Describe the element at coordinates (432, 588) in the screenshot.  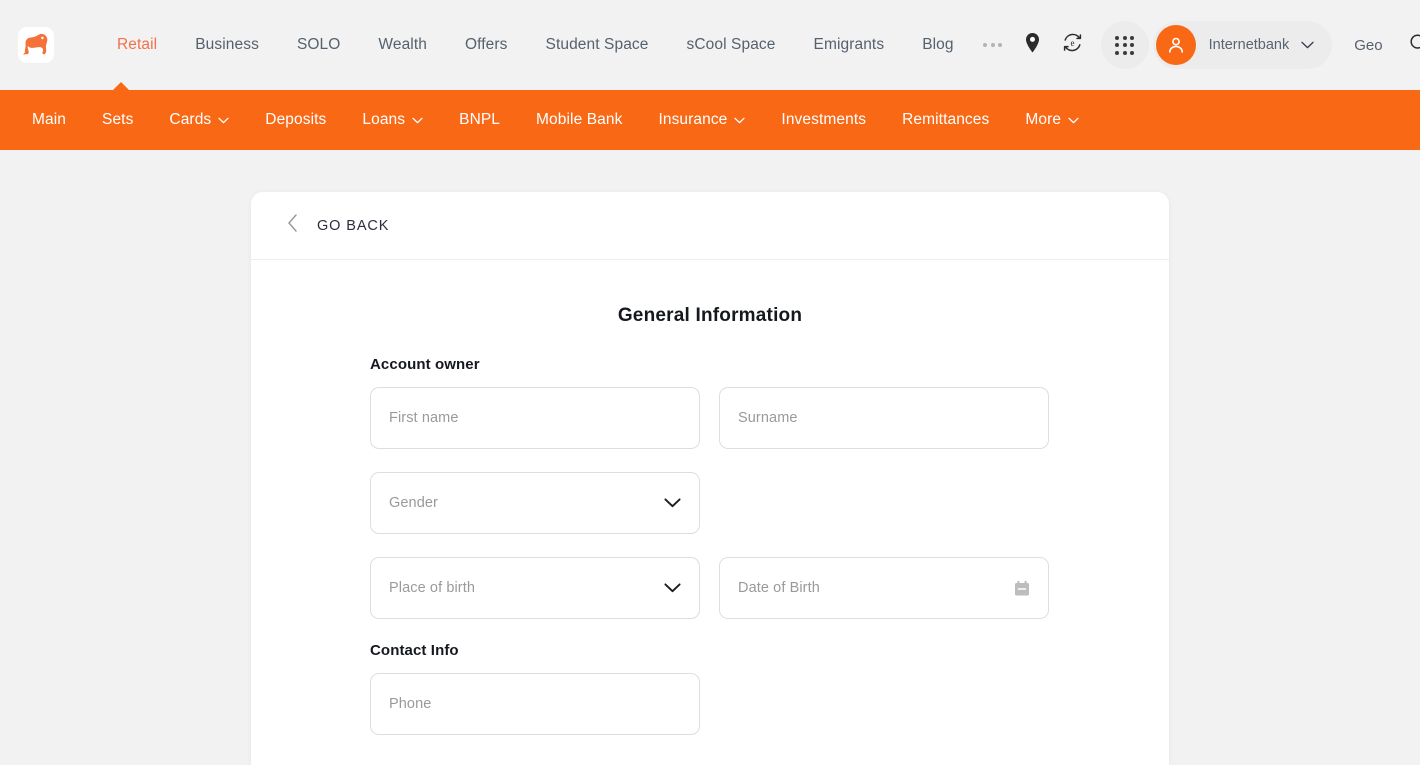
I see `place-of-birth-placeholder: Place of birth` at that location.